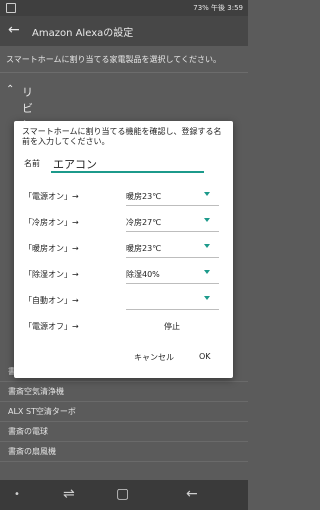 The image size is (320, 510). Describe the element at coordinates (123, 197) in the screenshot. I see `mapping-row: 「電源オン」→ 暖房23℃` at that location.